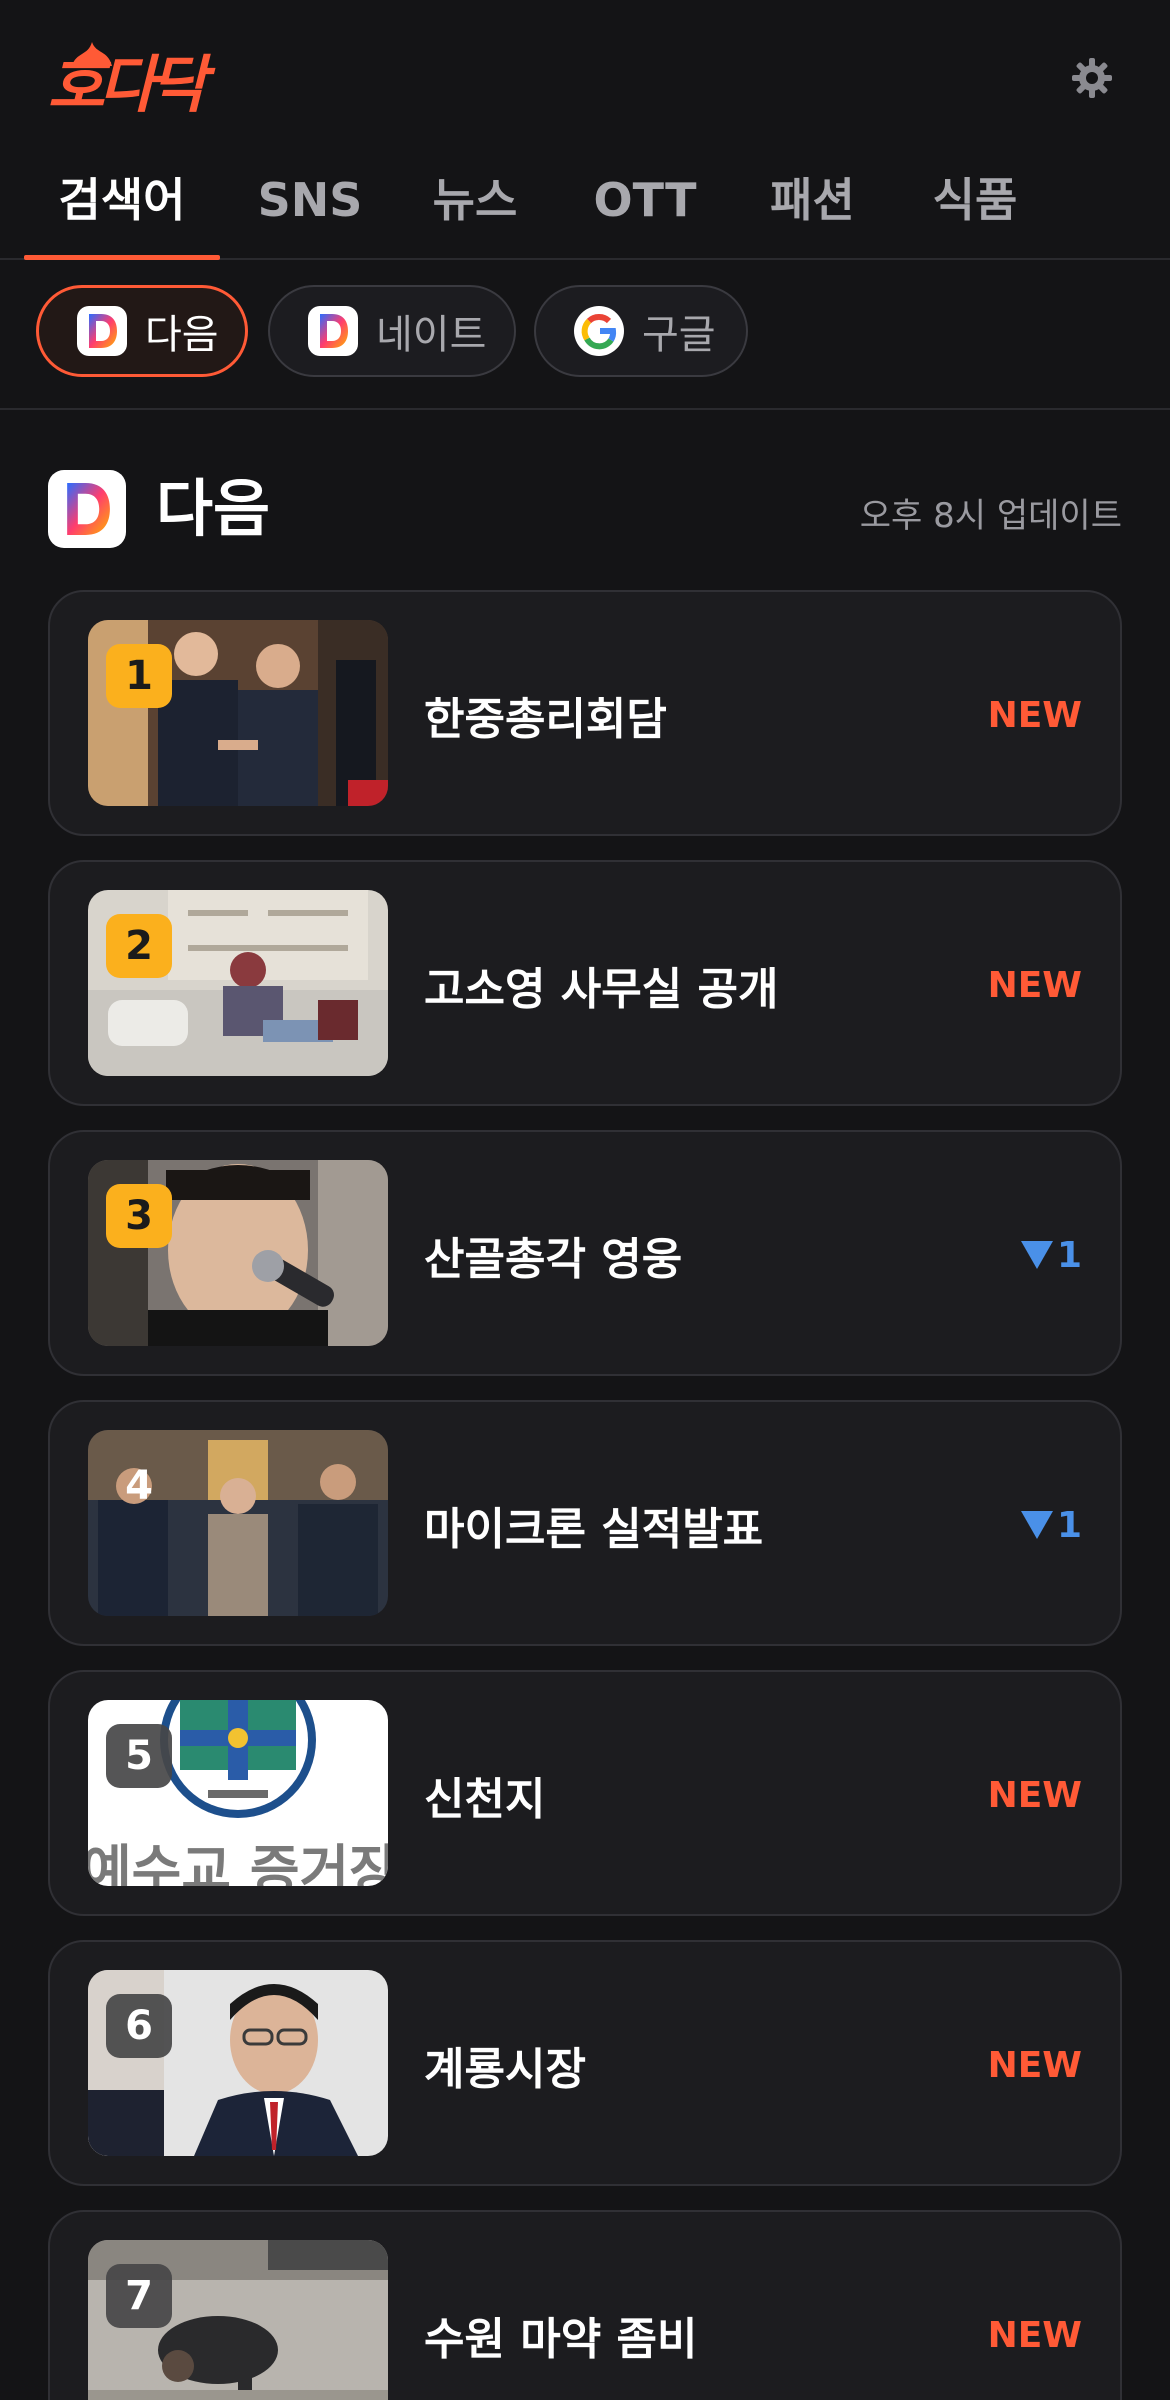 This screenshot has height=2400, width=1170. I want to click on rank-badge: 5, so click(139, 1756).